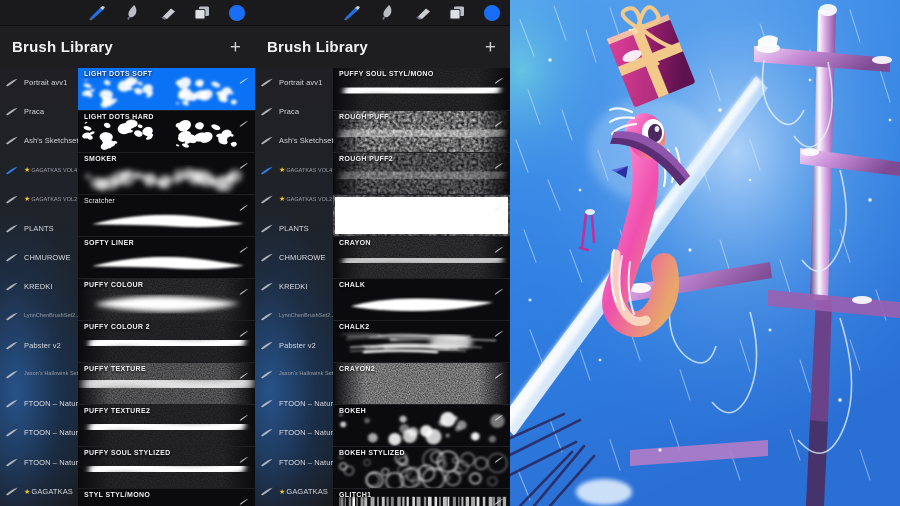 The width and height of the screenshot is (900, 506). I want to click on library-header-right: Brush Library +, so click(382, 47).